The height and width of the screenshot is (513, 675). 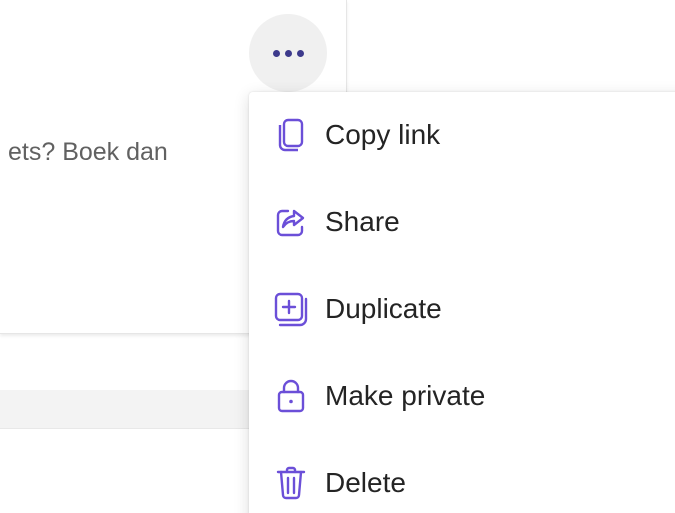 I want to click on menu-item-label: Copy link, so click(x=383, y=134).